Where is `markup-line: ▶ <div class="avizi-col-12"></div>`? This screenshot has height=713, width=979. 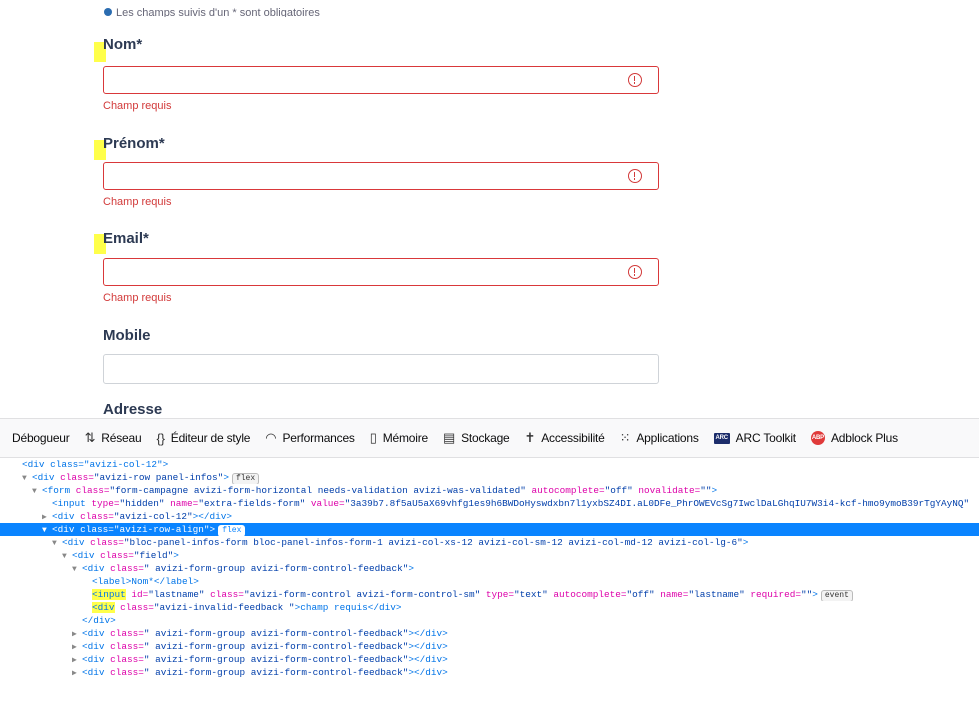
markup-line: ▶ <div class="avizi-col-12"></div> is located at coordinates (489, 516).